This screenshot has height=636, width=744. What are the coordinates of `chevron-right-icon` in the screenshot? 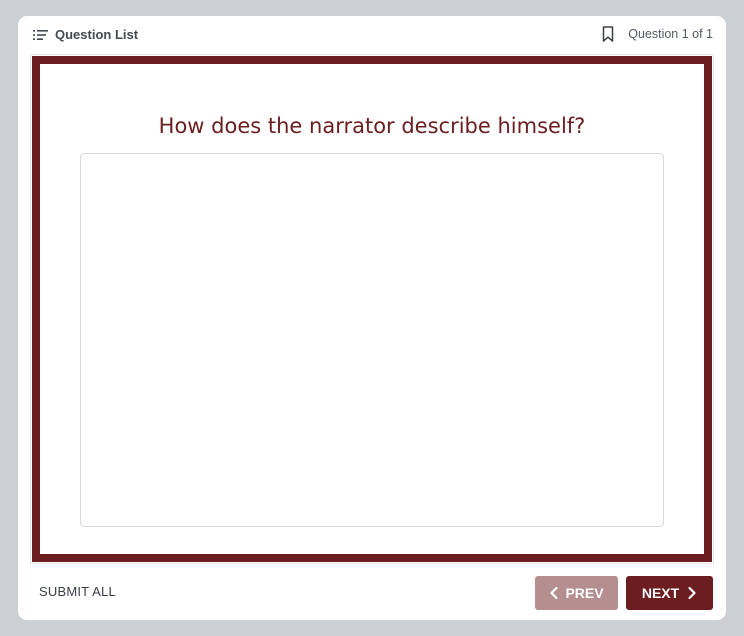 It's located at (692, 593).